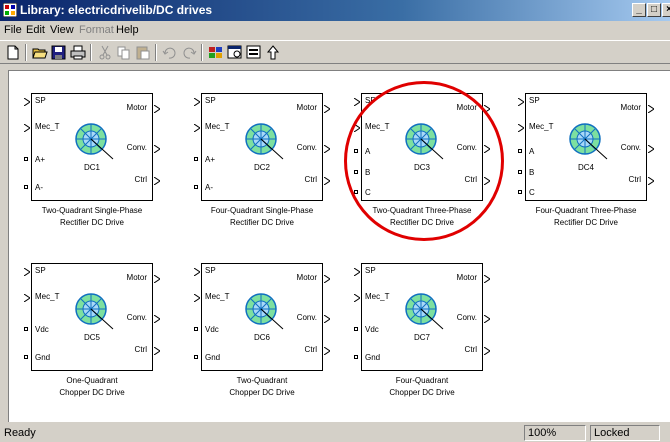  Describe the element at coordinates (216, 52) in the screenshot. I see `library-browser-button` at that location.